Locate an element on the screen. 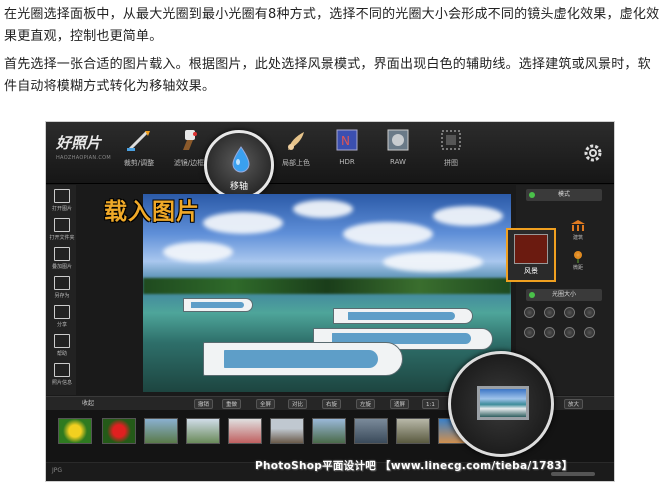 The height and width of the screenshot is (492, 666). aperture-header: 光圈大小 is located at coordinates (564, 295).